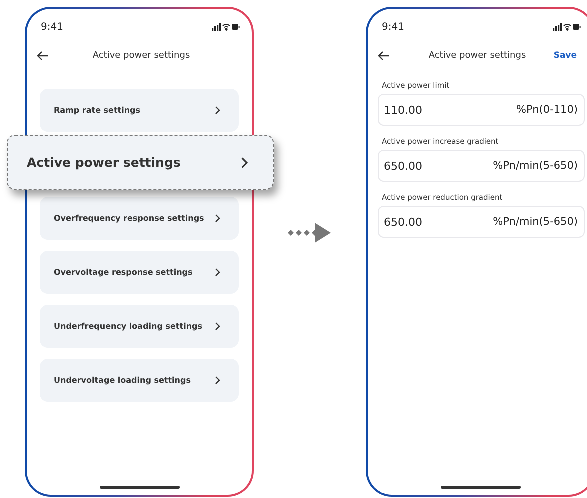 The height and width of the screenshot is (498, 587). What do you see at coordinates (310, 233) in the screenshot?
I see `dotted-arrow-icon` at bounding box center [310, 233].